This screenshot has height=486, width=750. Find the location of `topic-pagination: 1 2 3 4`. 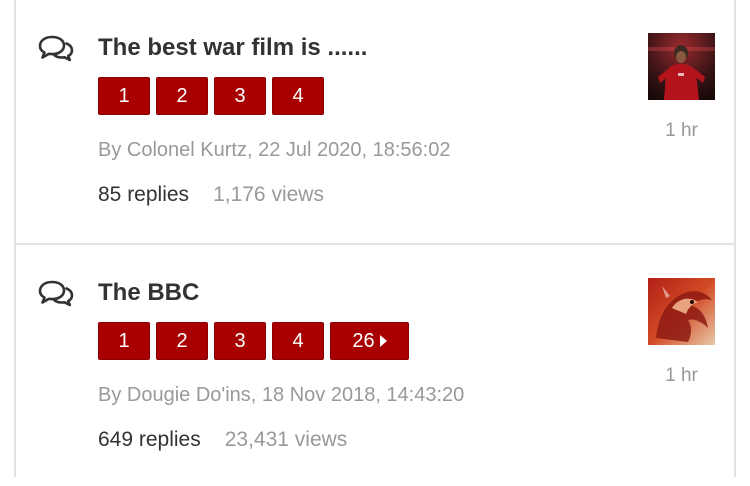

topic-pagination: 1 2 3 4 is located at coordinates (211, 96).